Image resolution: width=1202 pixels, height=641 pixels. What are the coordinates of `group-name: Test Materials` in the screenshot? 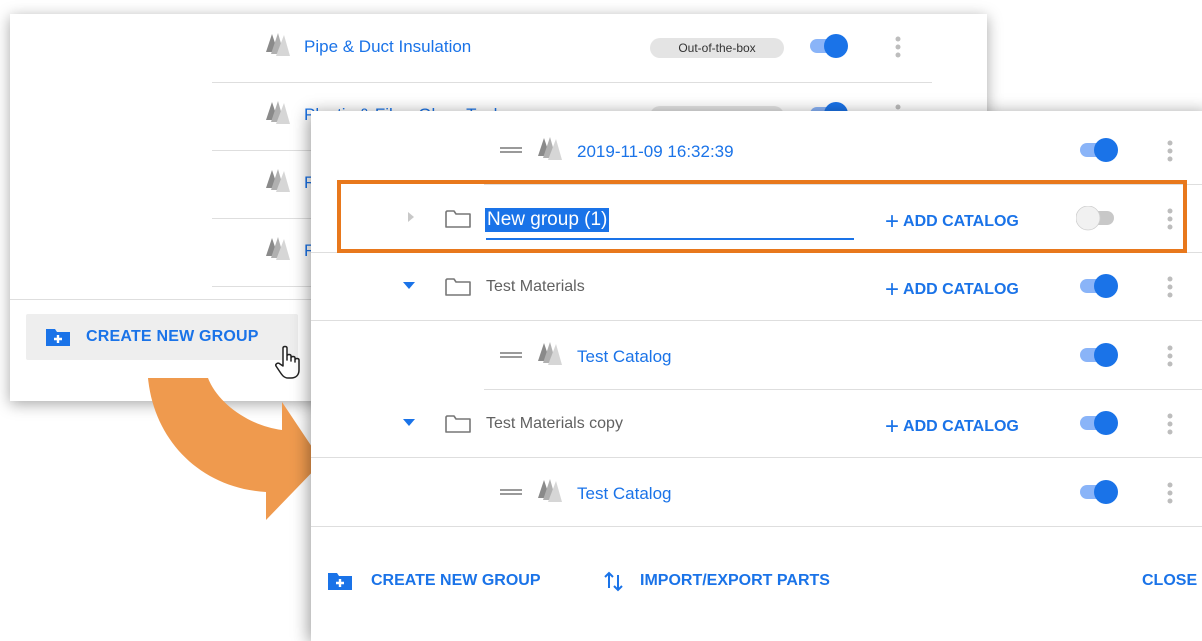 It's located at (535, 287).